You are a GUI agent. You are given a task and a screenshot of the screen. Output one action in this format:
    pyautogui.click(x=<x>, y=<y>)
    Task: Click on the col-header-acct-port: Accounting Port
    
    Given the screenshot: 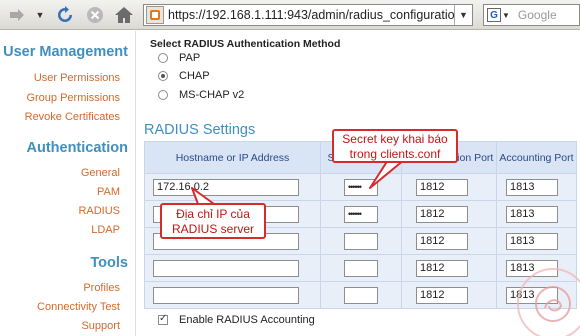 What is the action you would take?
    pyautogui.click(x=536, y=157)
    